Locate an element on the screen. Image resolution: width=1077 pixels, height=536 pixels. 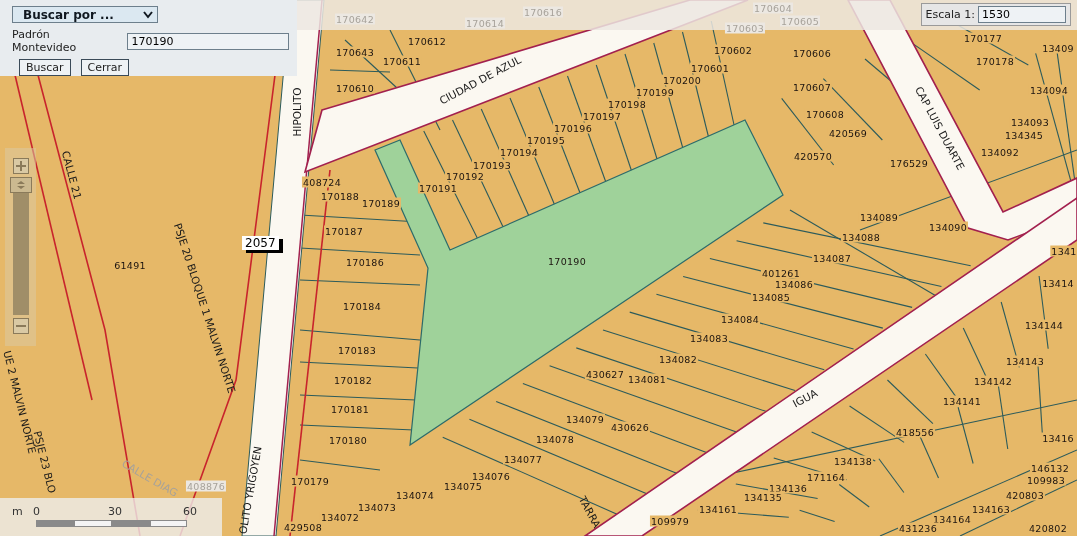
parcel-number: 170608 is located at coordinates (825, 114).